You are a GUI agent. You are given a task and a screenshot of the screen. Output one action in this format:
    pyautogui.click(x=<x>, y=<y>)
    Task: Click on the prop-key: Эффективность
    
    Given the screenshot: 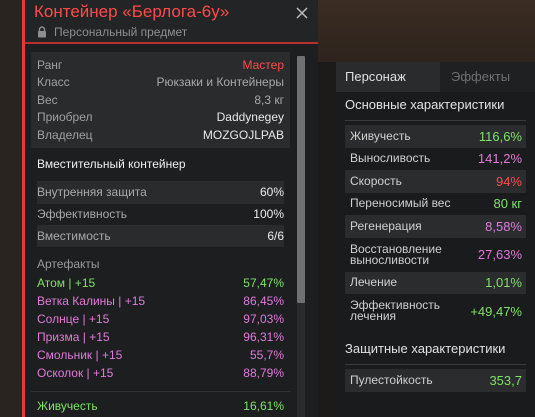 What is the action you would take?
    pyautogui.click(x=82, y=214)
    